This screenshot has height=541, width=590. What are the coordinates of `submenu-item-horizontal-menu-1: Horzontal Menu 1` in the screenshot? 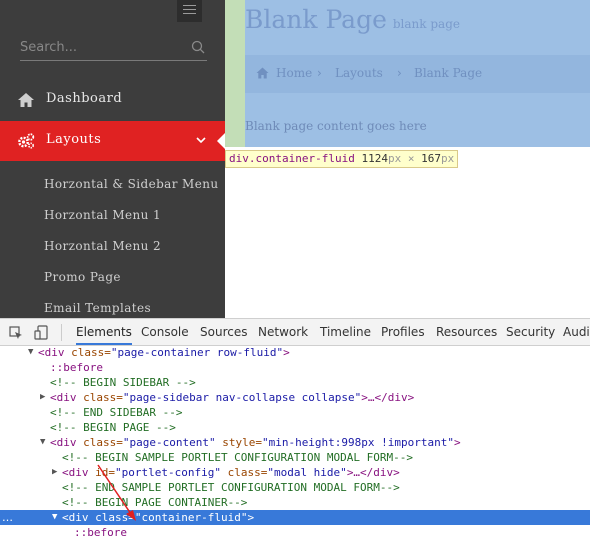 It's located at (102, 215).